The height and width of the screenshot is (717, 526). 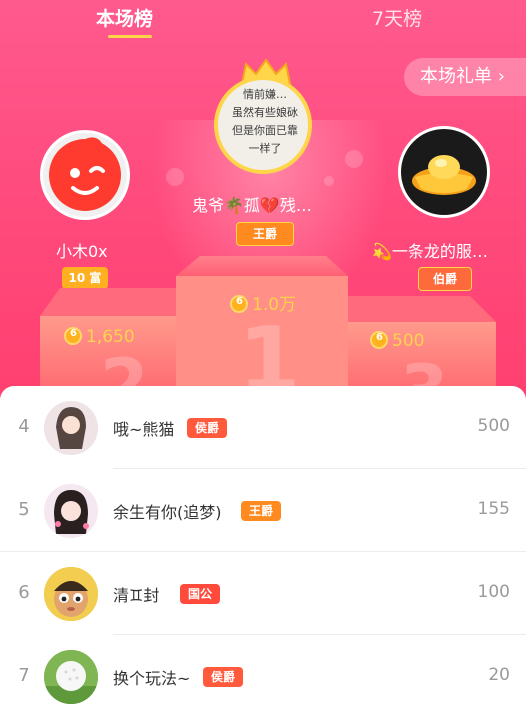 What do you see at coordinates (24, 592) in the screenshot?
I see `rank-number: 6` at bounding box center [24, 592].